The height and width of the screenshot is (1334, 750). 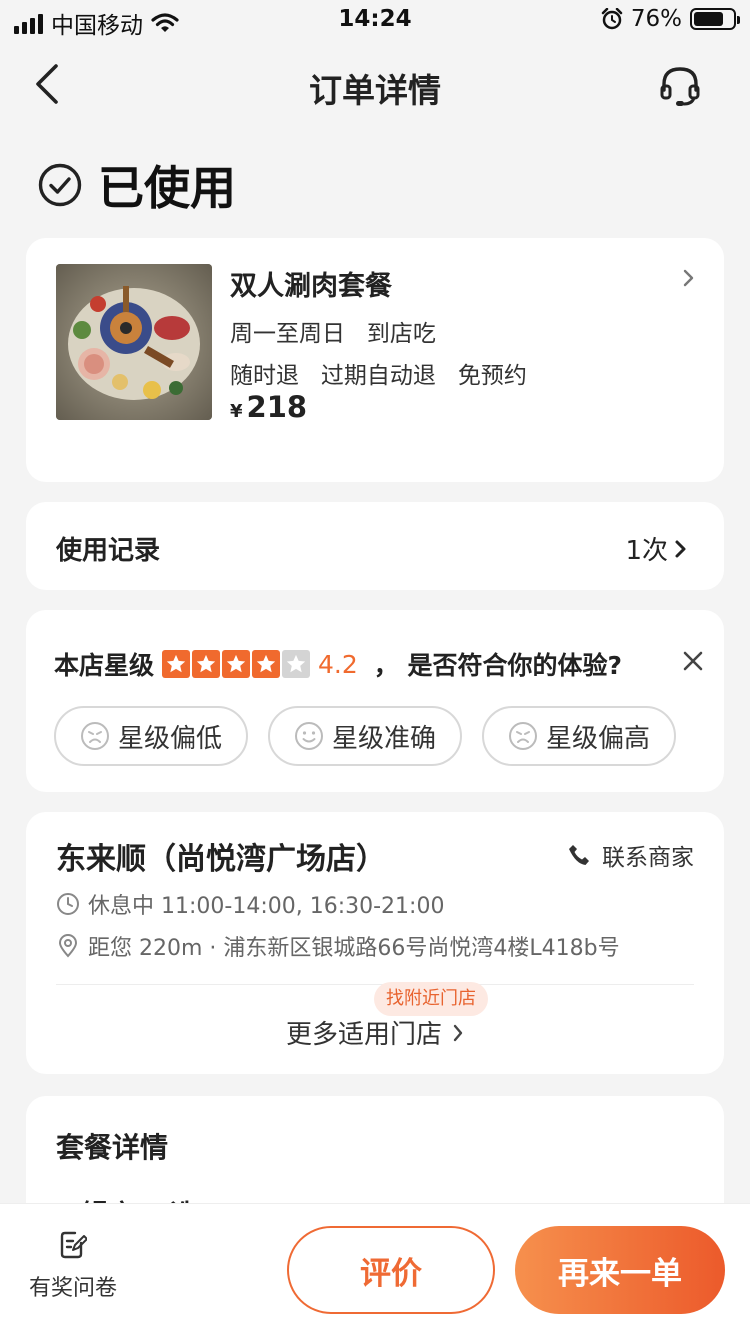 I want to click on product-name: 双人涮肉套餐, so click(x=311, y=286).